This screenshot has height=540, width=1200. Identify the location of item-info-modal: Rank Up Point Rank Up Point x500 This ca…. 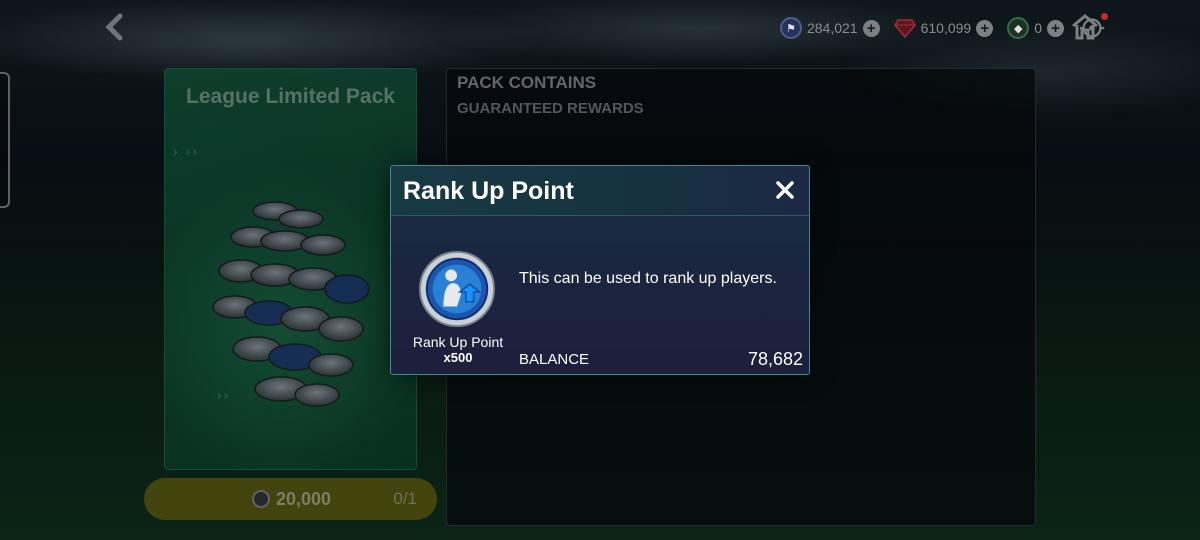
(600, 270).